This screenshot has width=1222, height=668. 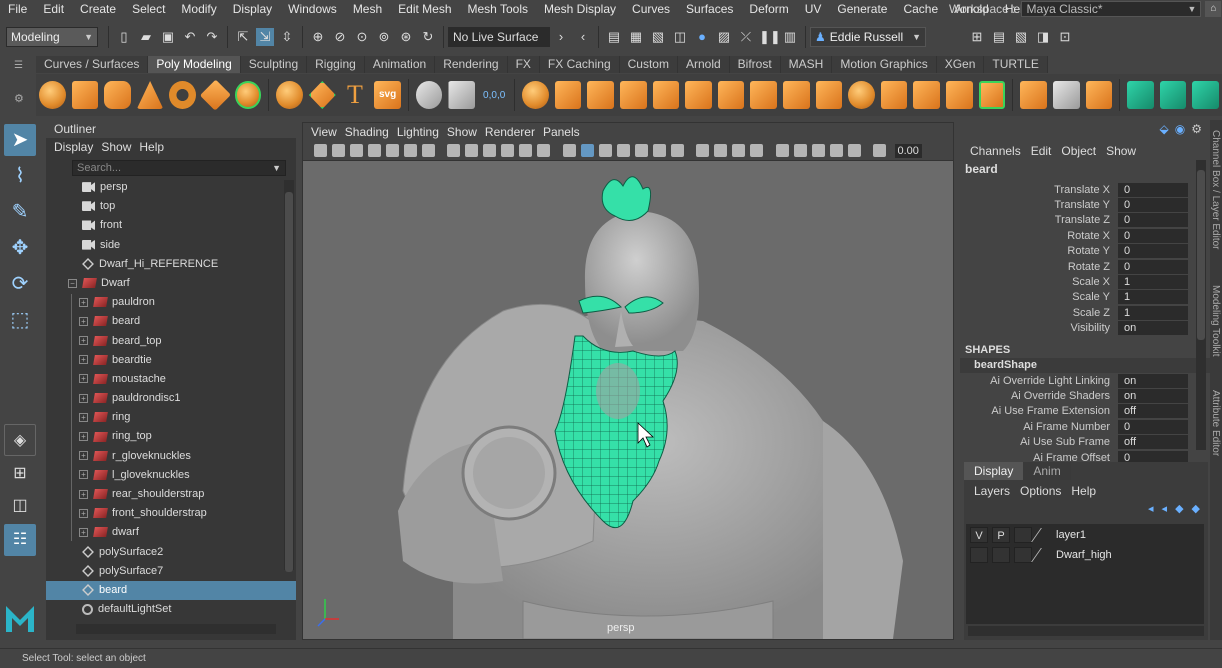 I want to click on two-view-layout-icon: ◫, so click(x=20, y=506).